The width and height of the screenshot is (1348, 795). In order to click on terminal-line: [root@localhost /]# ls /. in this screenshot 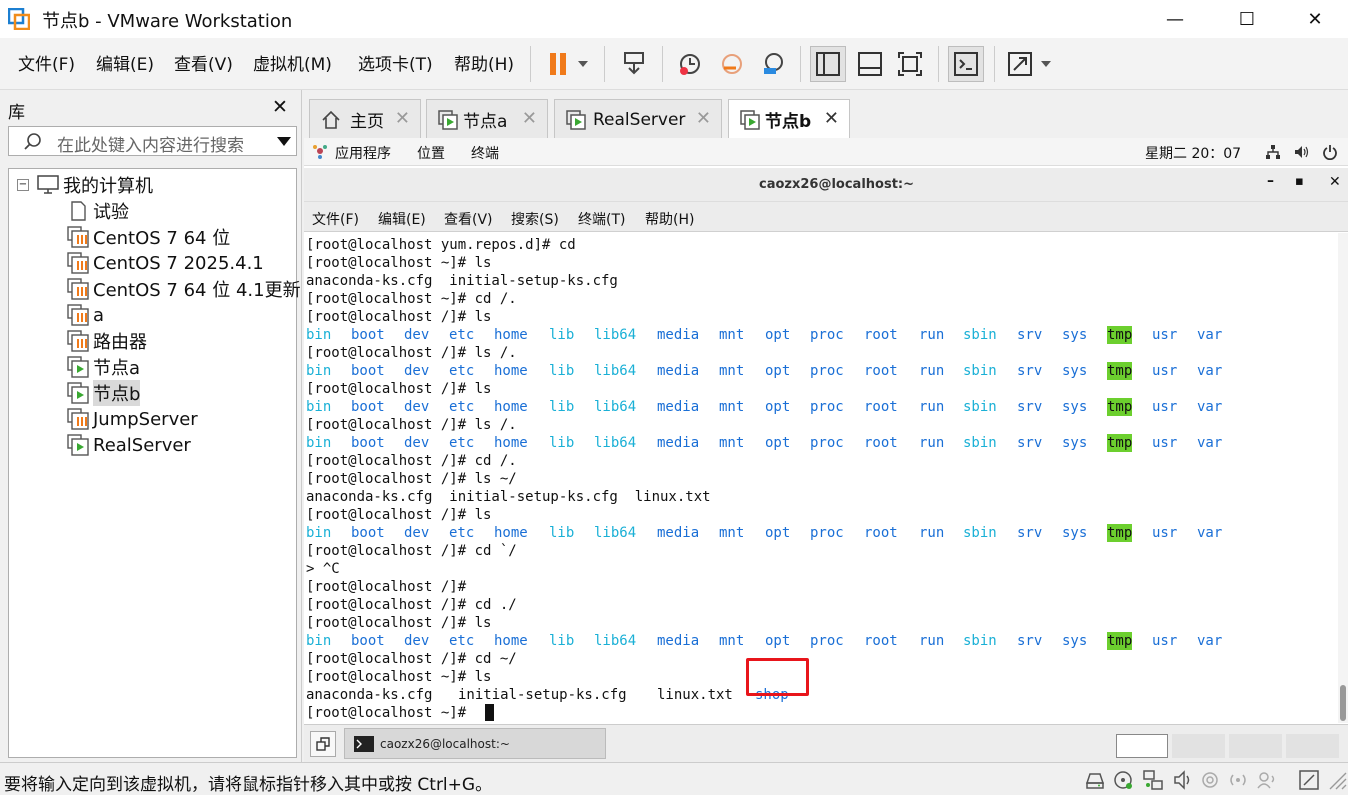, I will do `click(411, 425)`.